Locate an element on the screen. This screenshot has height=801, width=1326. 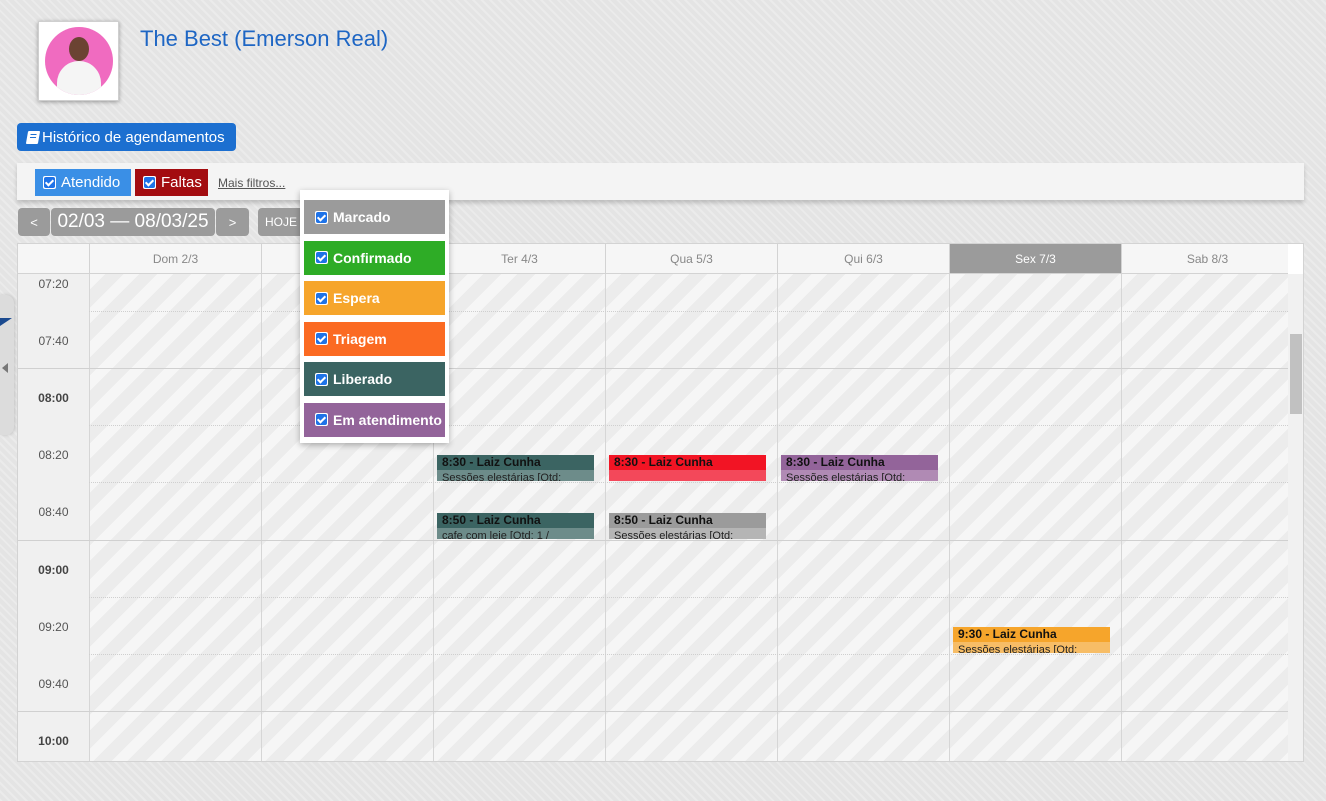
time-label: 08:20 is located at coordinates (53, 455).